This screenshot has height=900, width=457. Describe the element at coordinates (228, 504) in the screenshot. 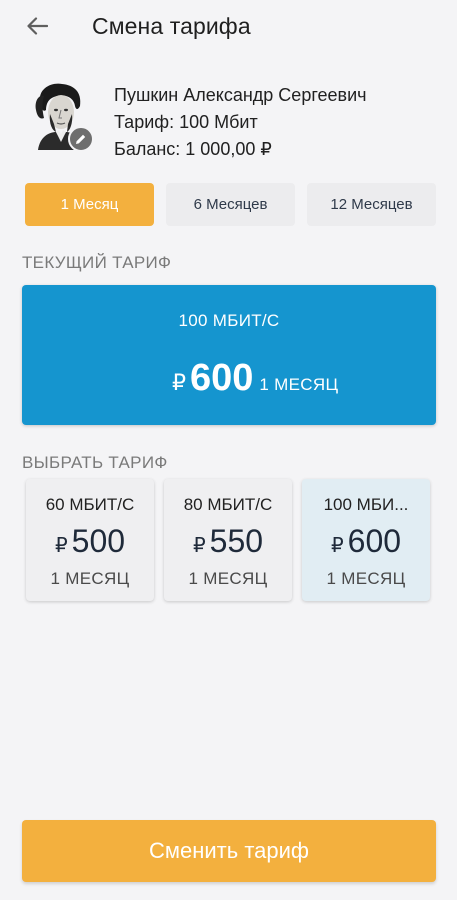

I see `tariff-speed: 80 МБИТ/С` at that location.